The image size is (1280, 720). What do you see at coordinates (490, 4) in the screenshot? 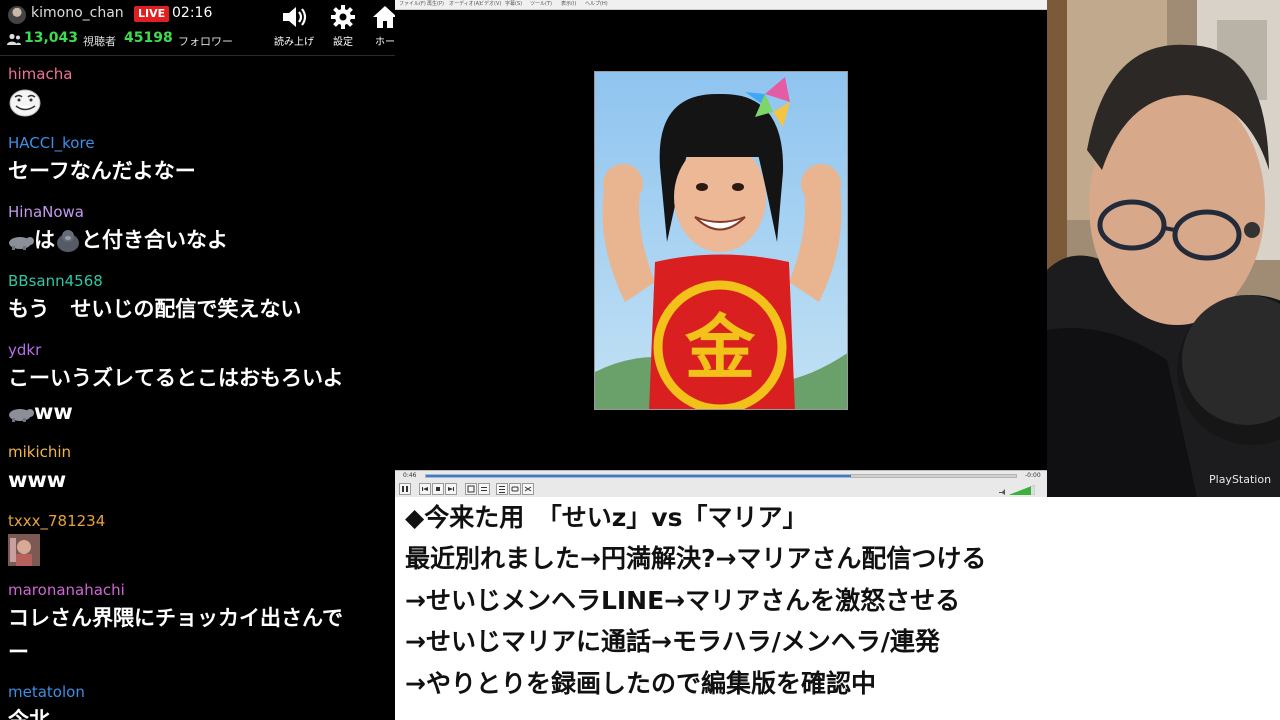
I see `menu-item: ビデオ(V)` at bounding box center [490, 4].